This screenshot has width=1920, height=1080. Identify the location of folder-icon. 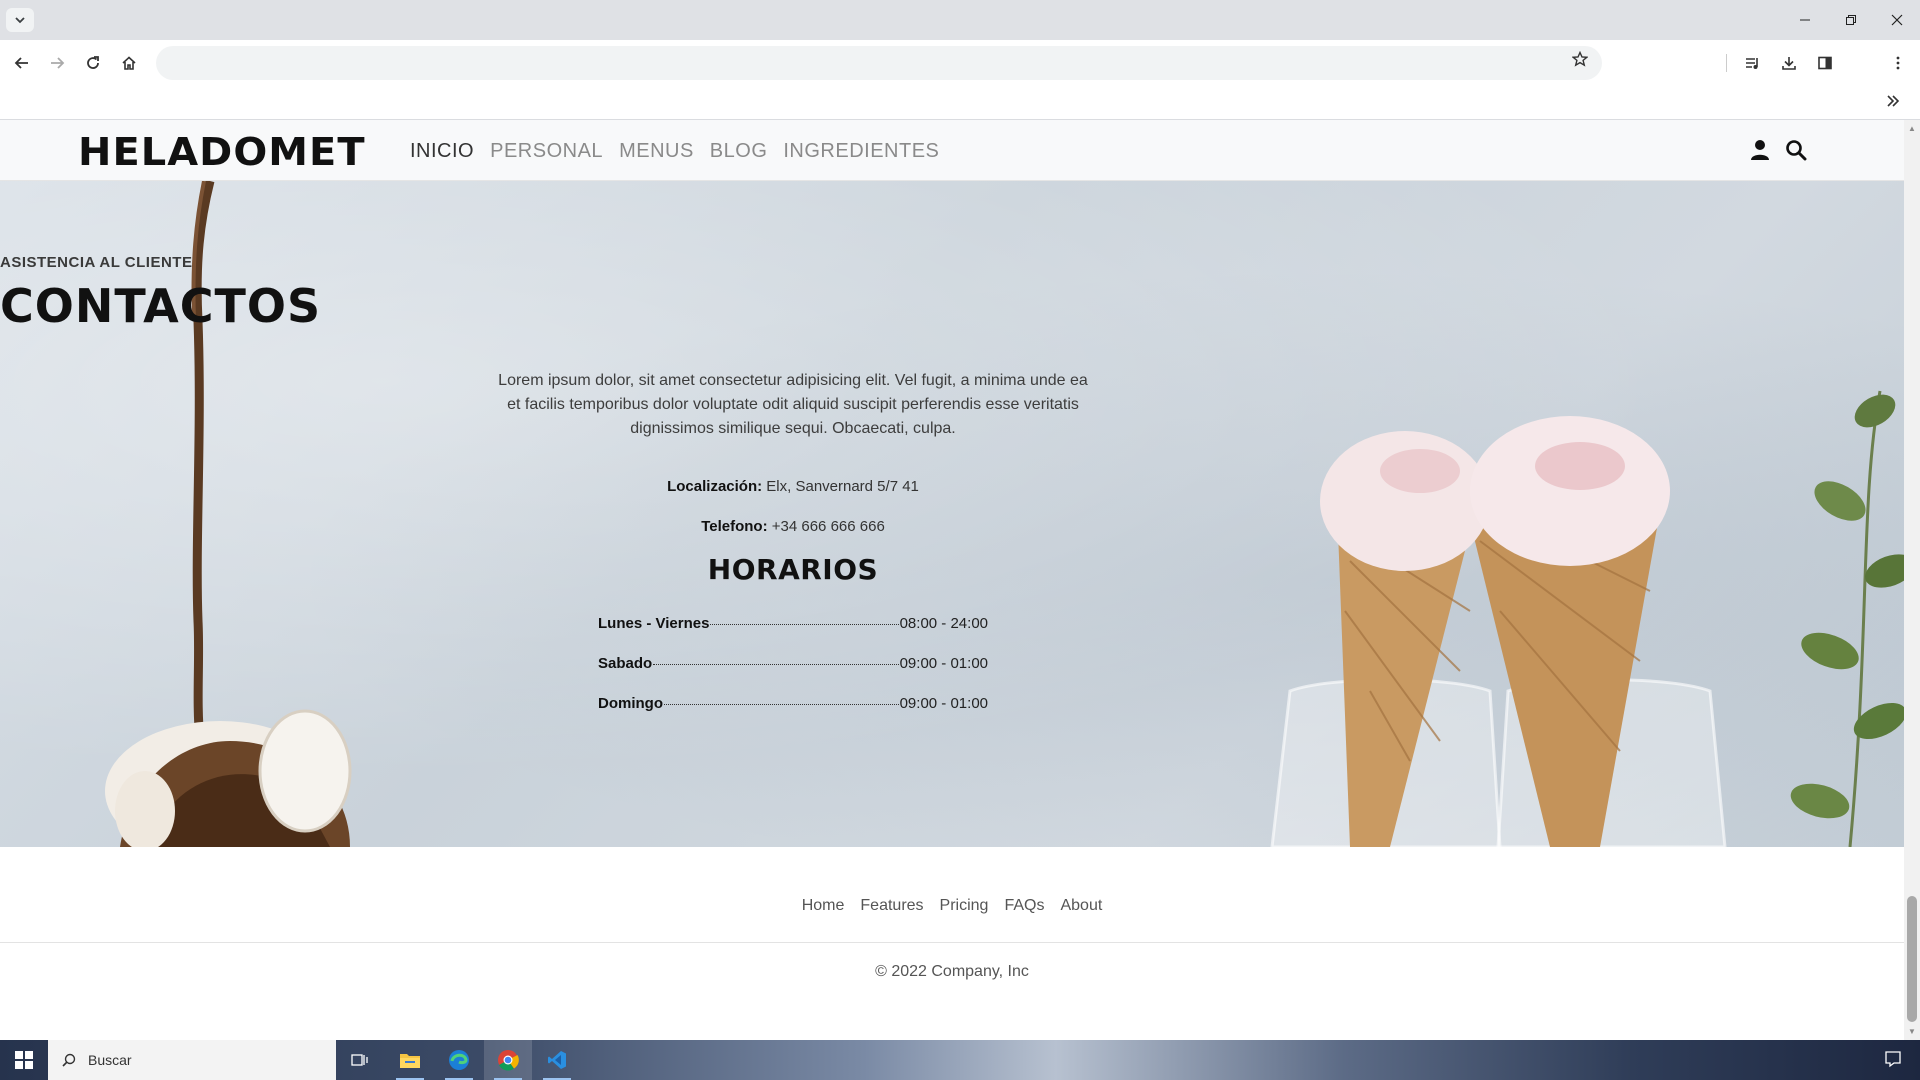
(410, 1061).